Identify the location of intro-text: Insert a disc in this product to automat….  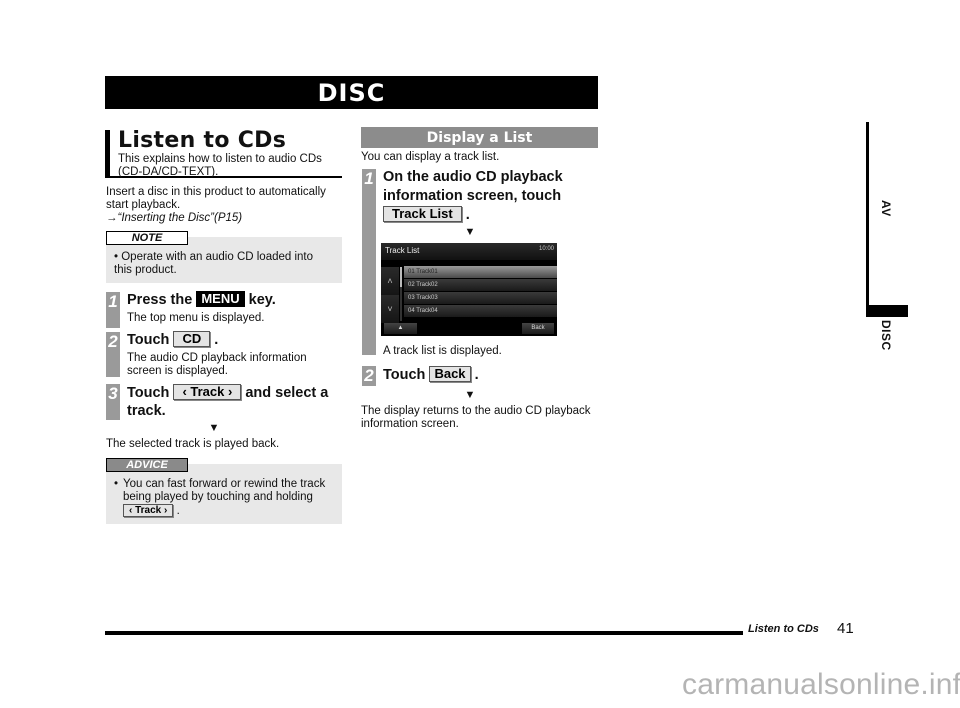
(224, 205).